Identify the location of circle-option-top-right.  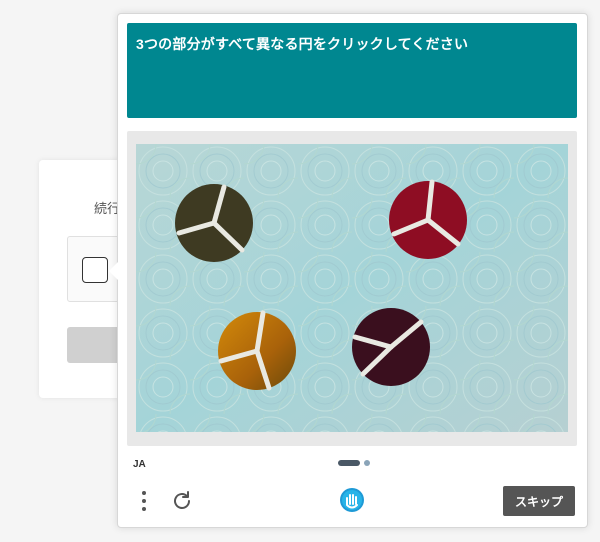
(428, 219).